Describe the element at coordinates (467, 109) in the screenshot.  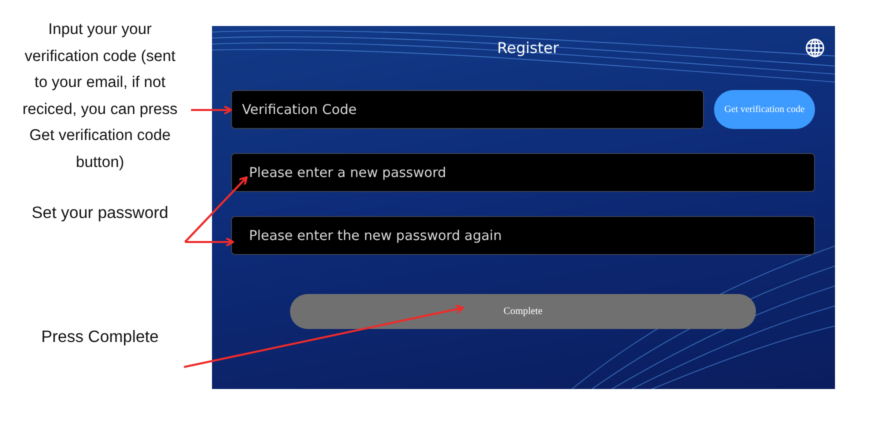
I see `input-field: Verification Code` at that location.